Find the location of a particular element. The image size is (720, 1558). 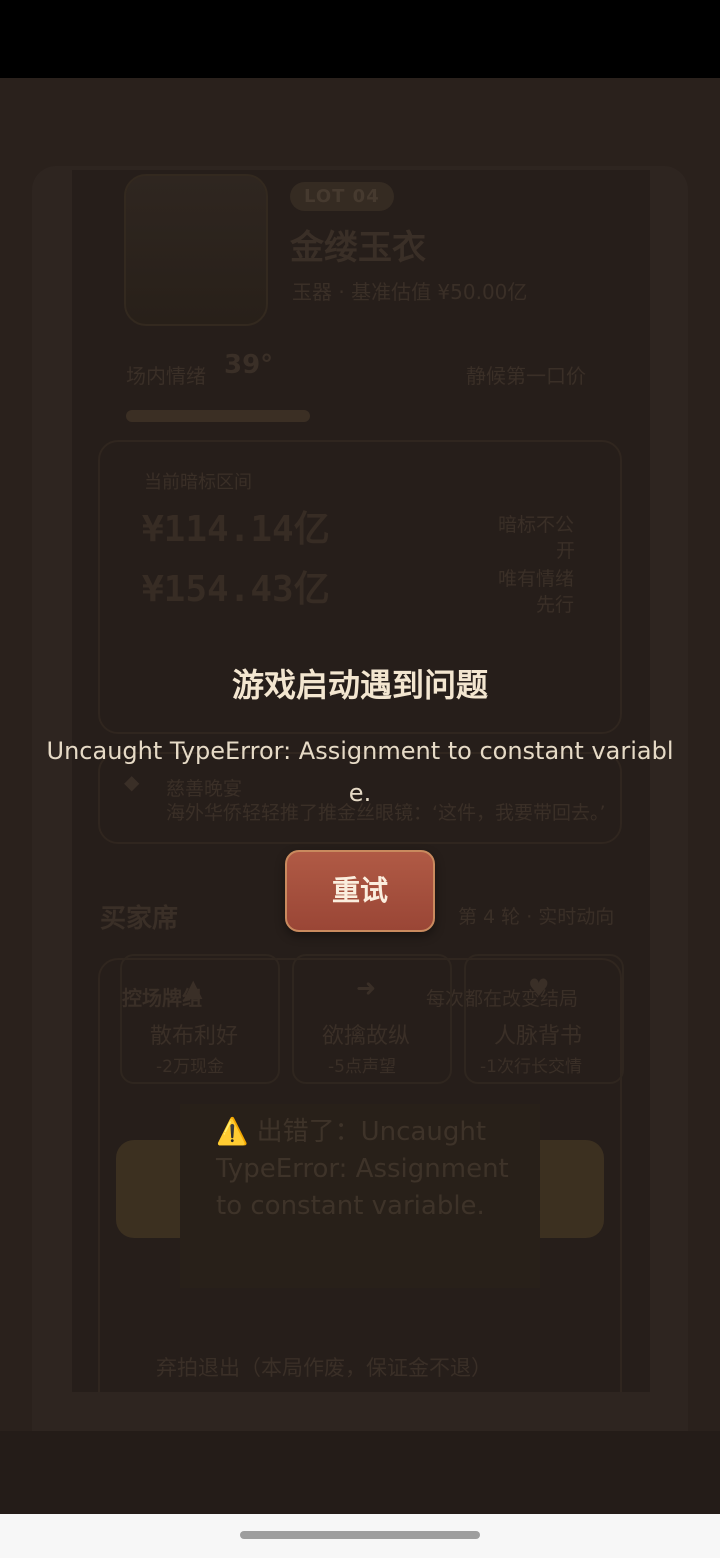

action-card-good-news: ▲ 散布利好 -2万现金 is located at coordinates (200, 1019).